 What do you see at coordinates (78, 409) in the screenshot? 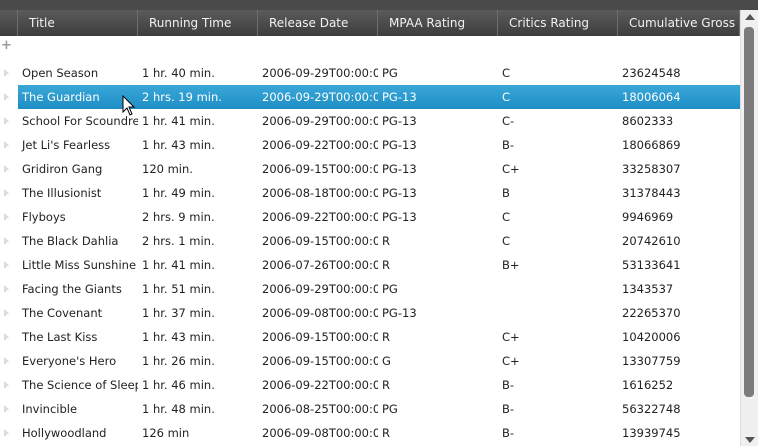
I see `cell-title: Invincible` at bounding box center [78, 409].